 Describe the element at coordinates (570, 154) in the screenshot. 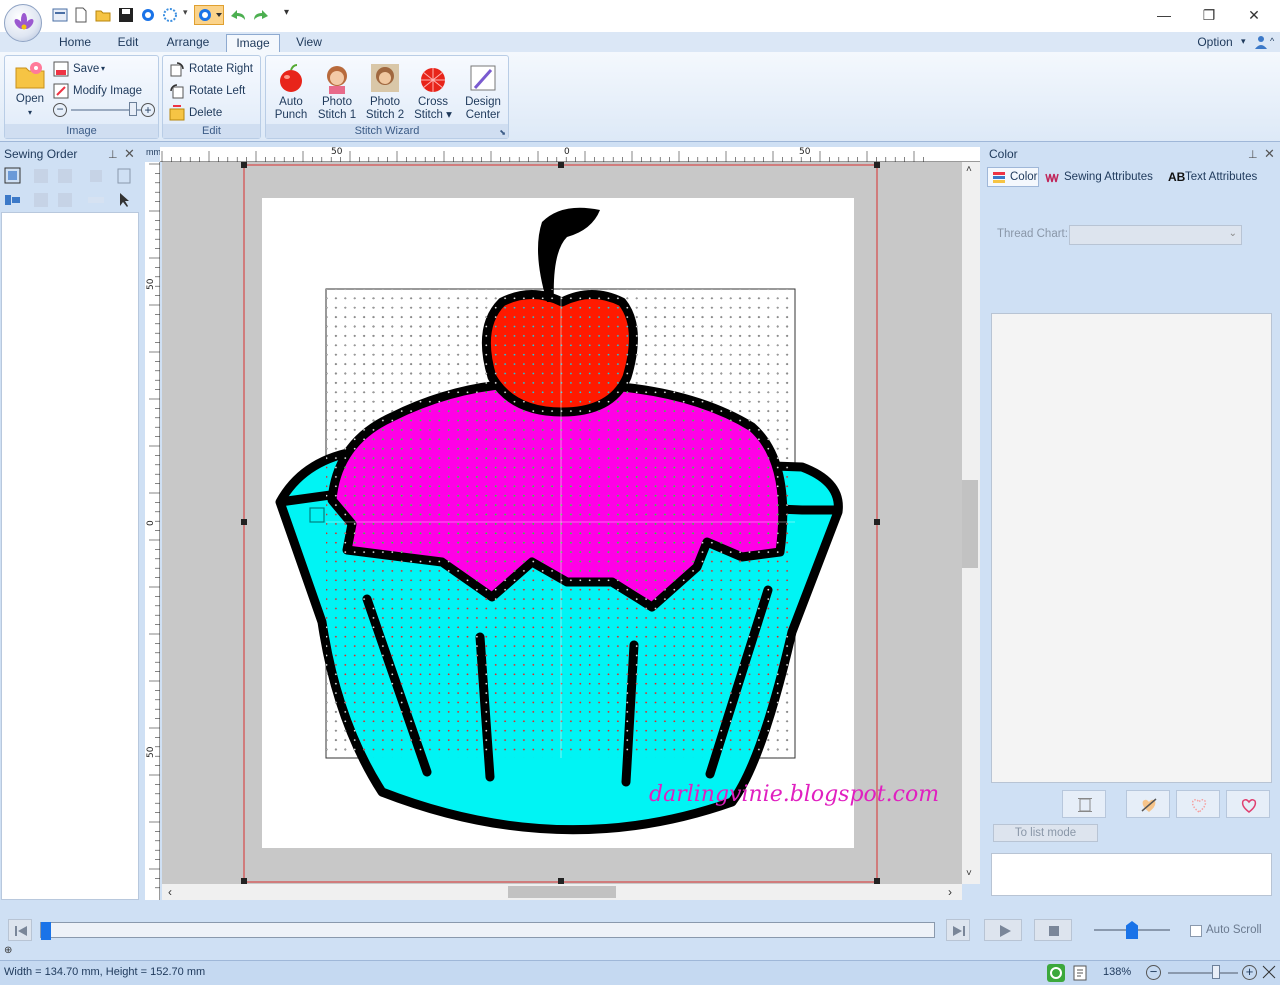

I see `ruler-top: 50 0 50` at that location.